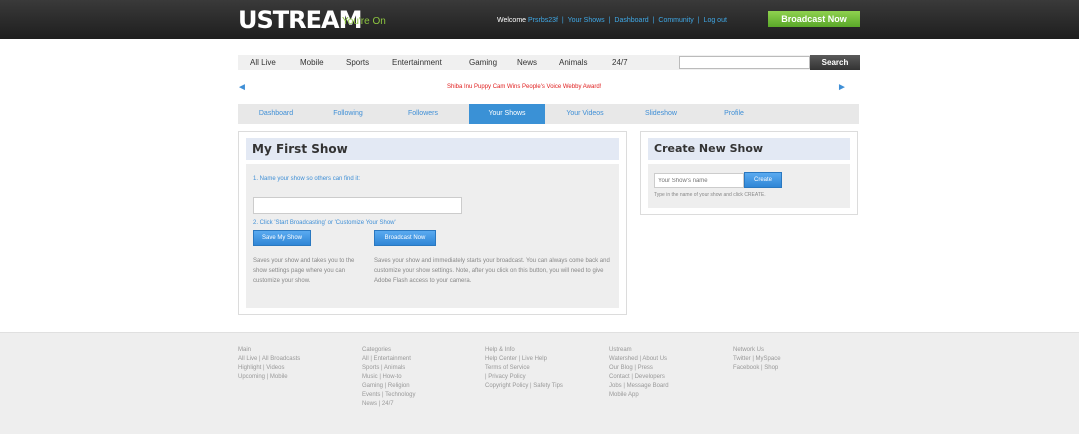  I want to click on nav-animals: Animals, so click(573, 62).